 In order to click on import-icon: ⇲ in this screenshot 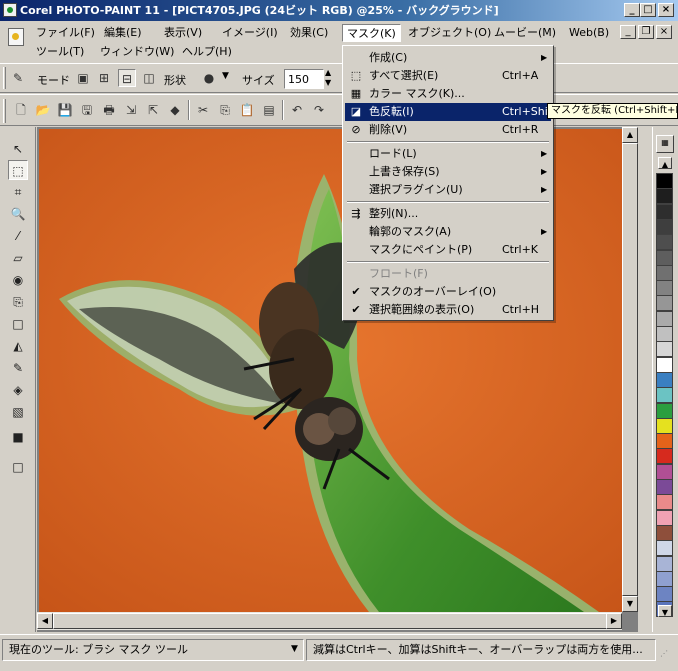, I will do `click(131, 110)`.